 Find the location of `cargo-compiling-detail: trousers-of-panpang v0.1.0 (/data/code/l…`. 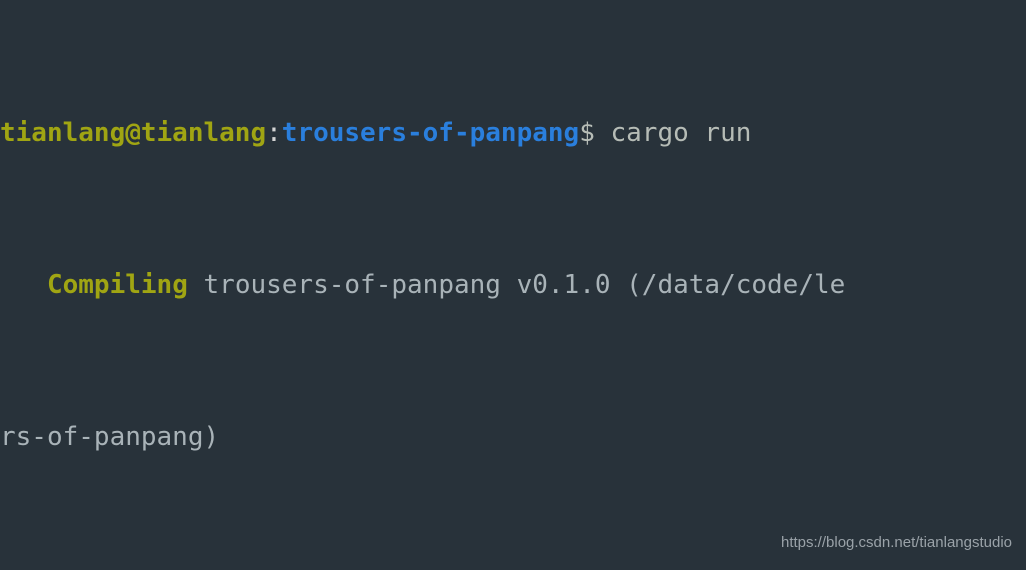

cargo-compiling-detail: trousers-of-panpang v0.1.0 (/data/code/l… is located at coordinates (516, 285).